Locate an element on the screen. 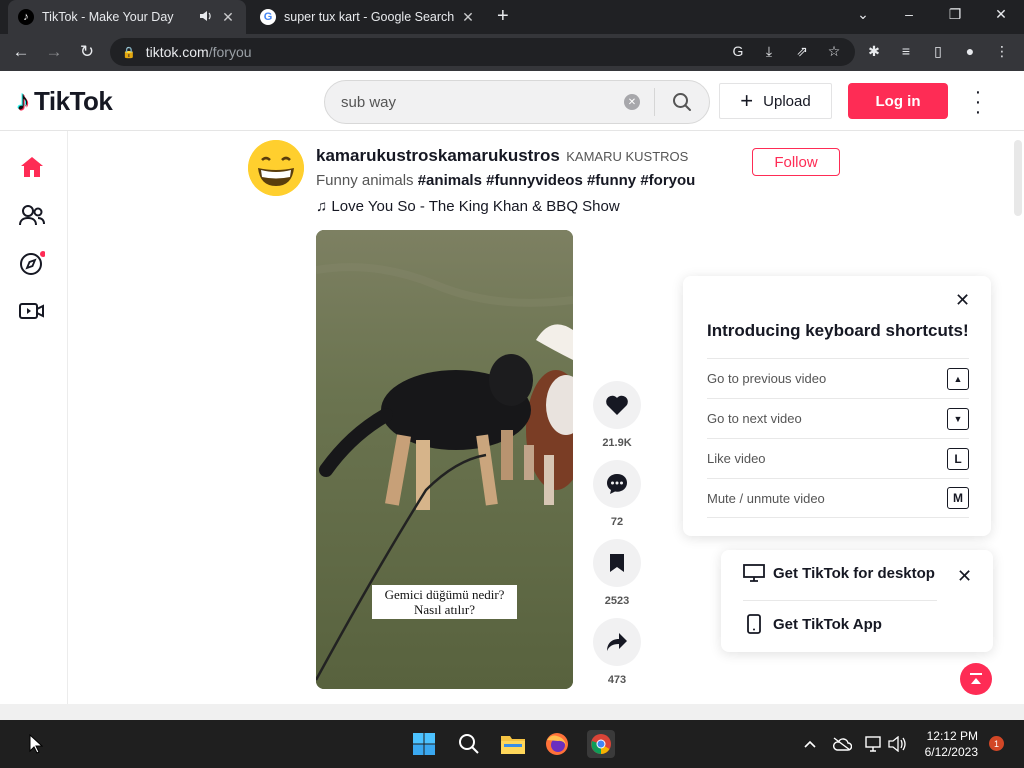 The image size is (1024, 768). comment-button is located at coordinates (617, 484).